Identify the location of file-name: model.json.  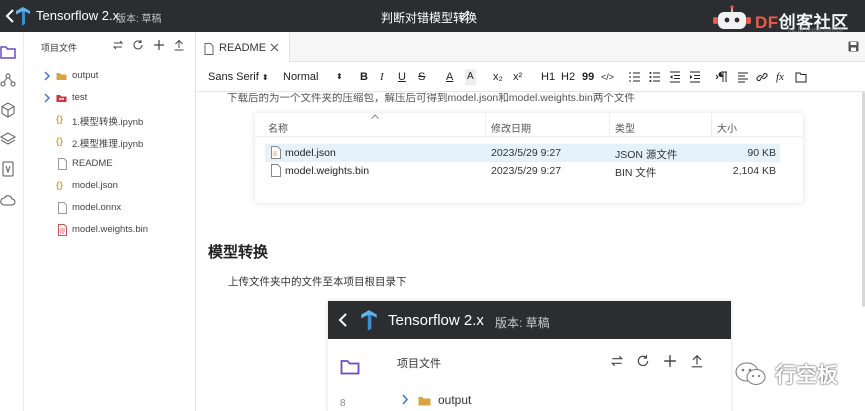
(310, 153).